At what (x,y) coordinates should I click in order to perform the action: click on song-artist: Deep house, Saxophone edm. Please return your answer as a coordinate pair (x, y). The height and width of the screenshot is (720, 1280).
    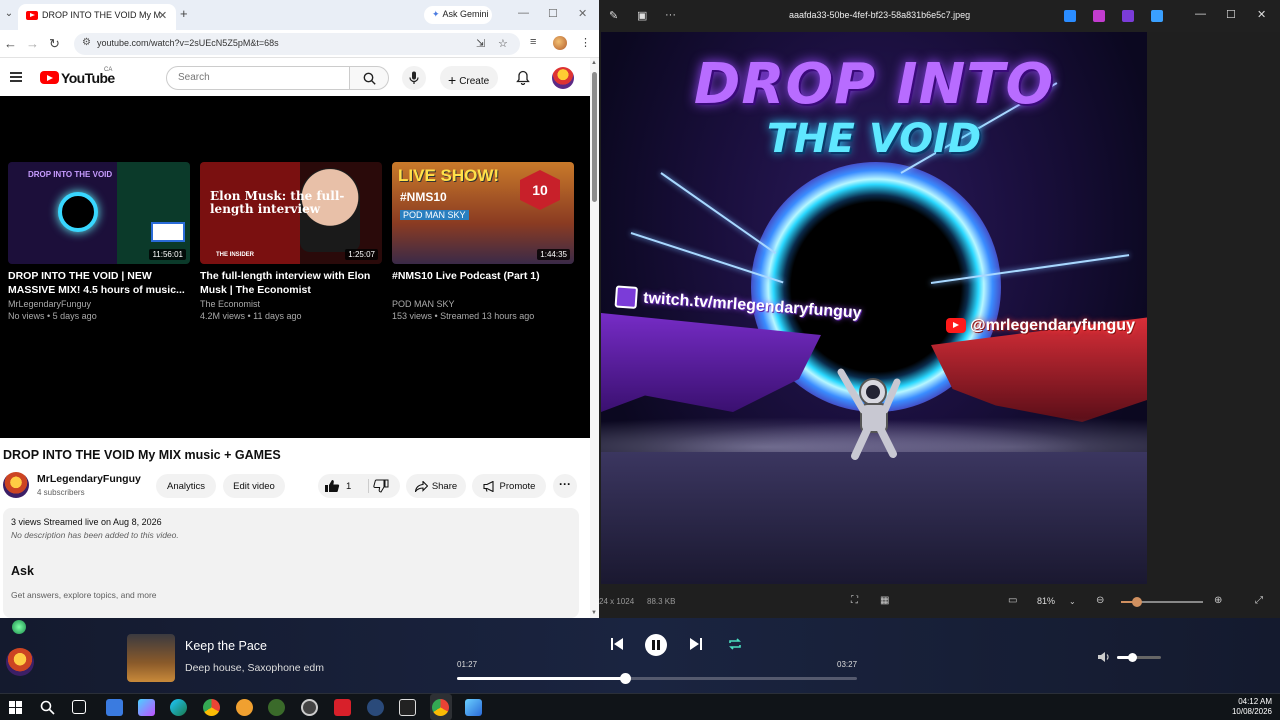
    Looking at the image, I should click on (254, 668).